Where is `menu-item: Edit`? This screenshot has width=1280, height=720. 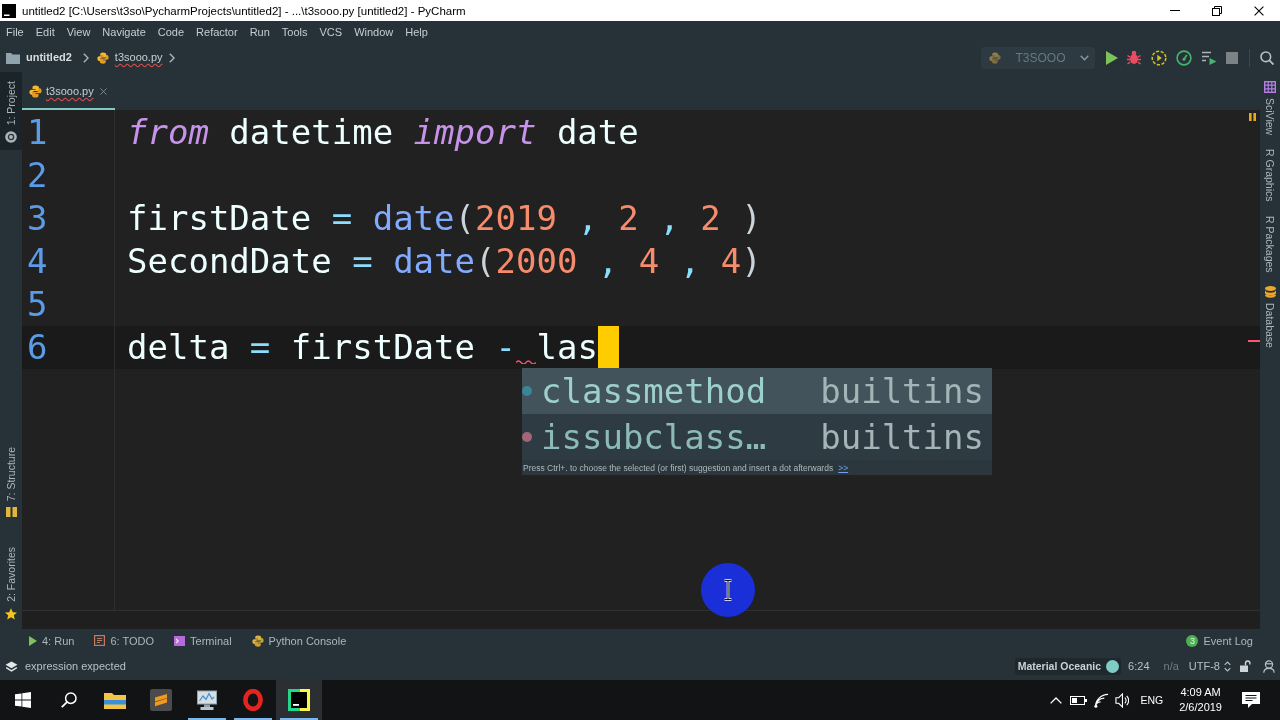
menu-item: Edit is located at coordinates (45, 32).